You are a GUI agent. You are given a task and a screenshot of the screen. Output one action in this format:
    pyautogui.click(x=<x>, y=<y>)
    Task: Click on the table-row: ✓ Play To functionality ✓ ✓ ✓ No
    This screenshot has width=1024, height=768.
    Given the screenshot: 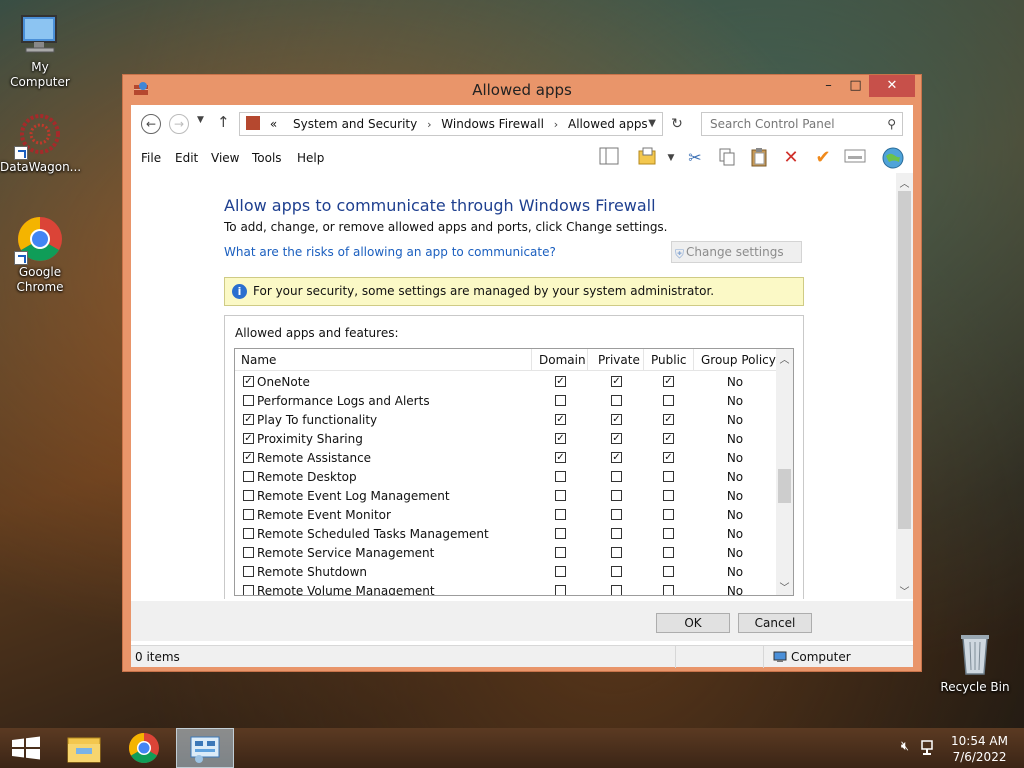 What is the action you would take?
    pyautogui.click(x=506, y=420)
    